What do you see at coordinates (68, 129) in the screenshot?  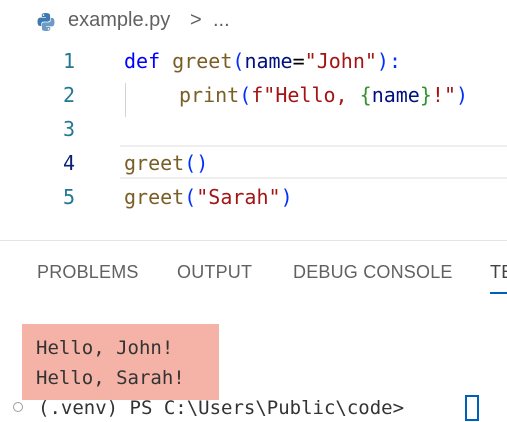 I see `line-number: 3` at bounding box center [68, 129].